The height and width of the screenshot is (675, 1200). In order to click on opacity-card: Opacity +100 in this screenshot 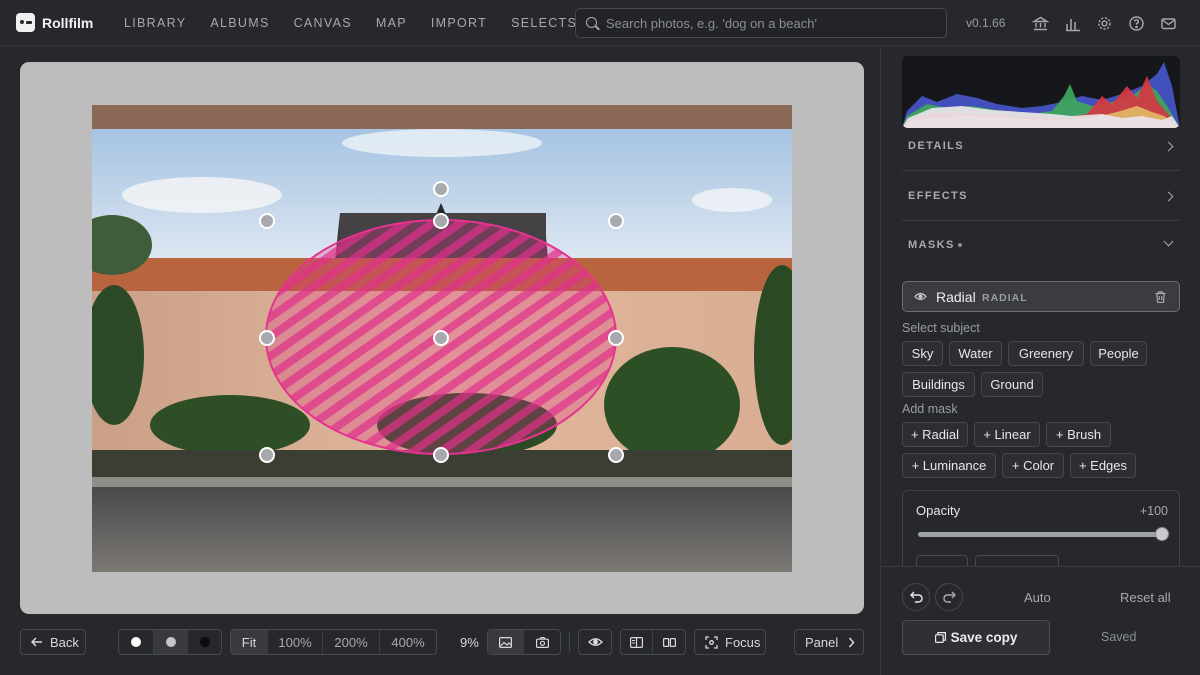, I will do `click(1041, 529)`.